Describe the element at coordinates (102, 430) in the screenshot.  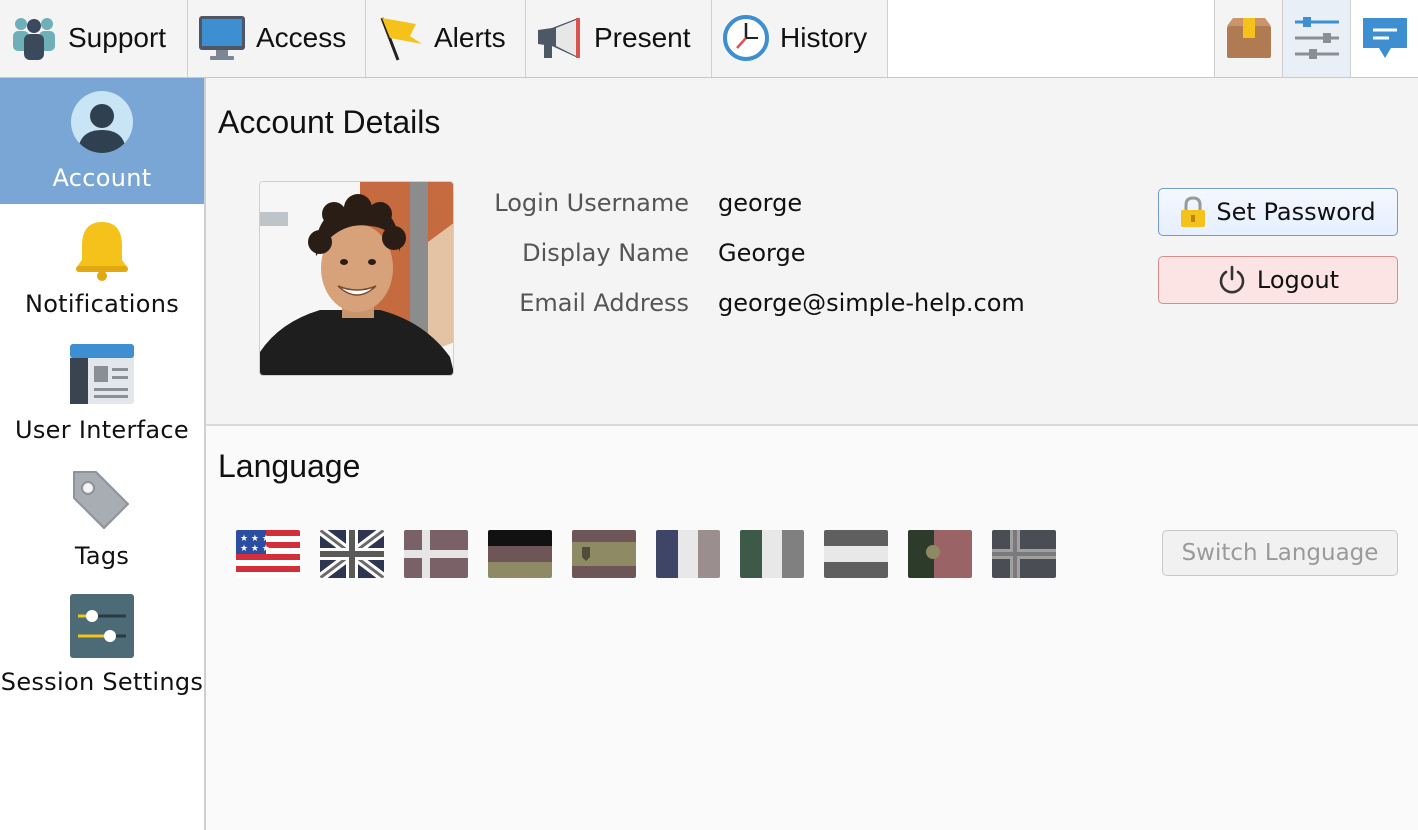
I see `sidebar-item-user-interface-label: User Interface` at that location.